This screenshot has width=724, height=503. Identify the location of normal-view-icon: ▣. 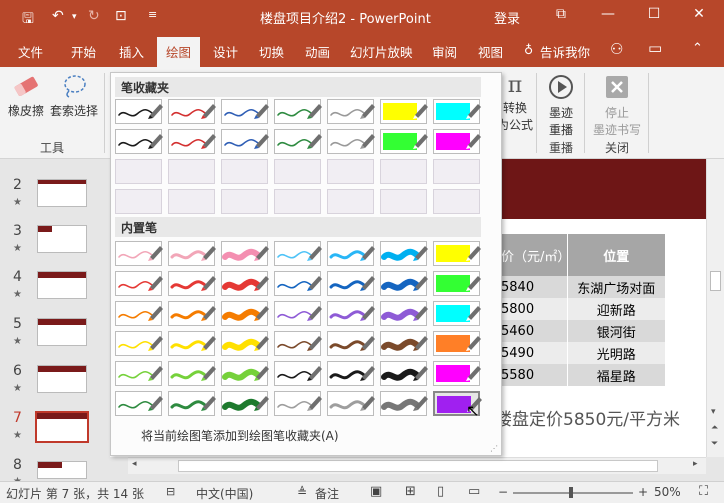
(376, 491).